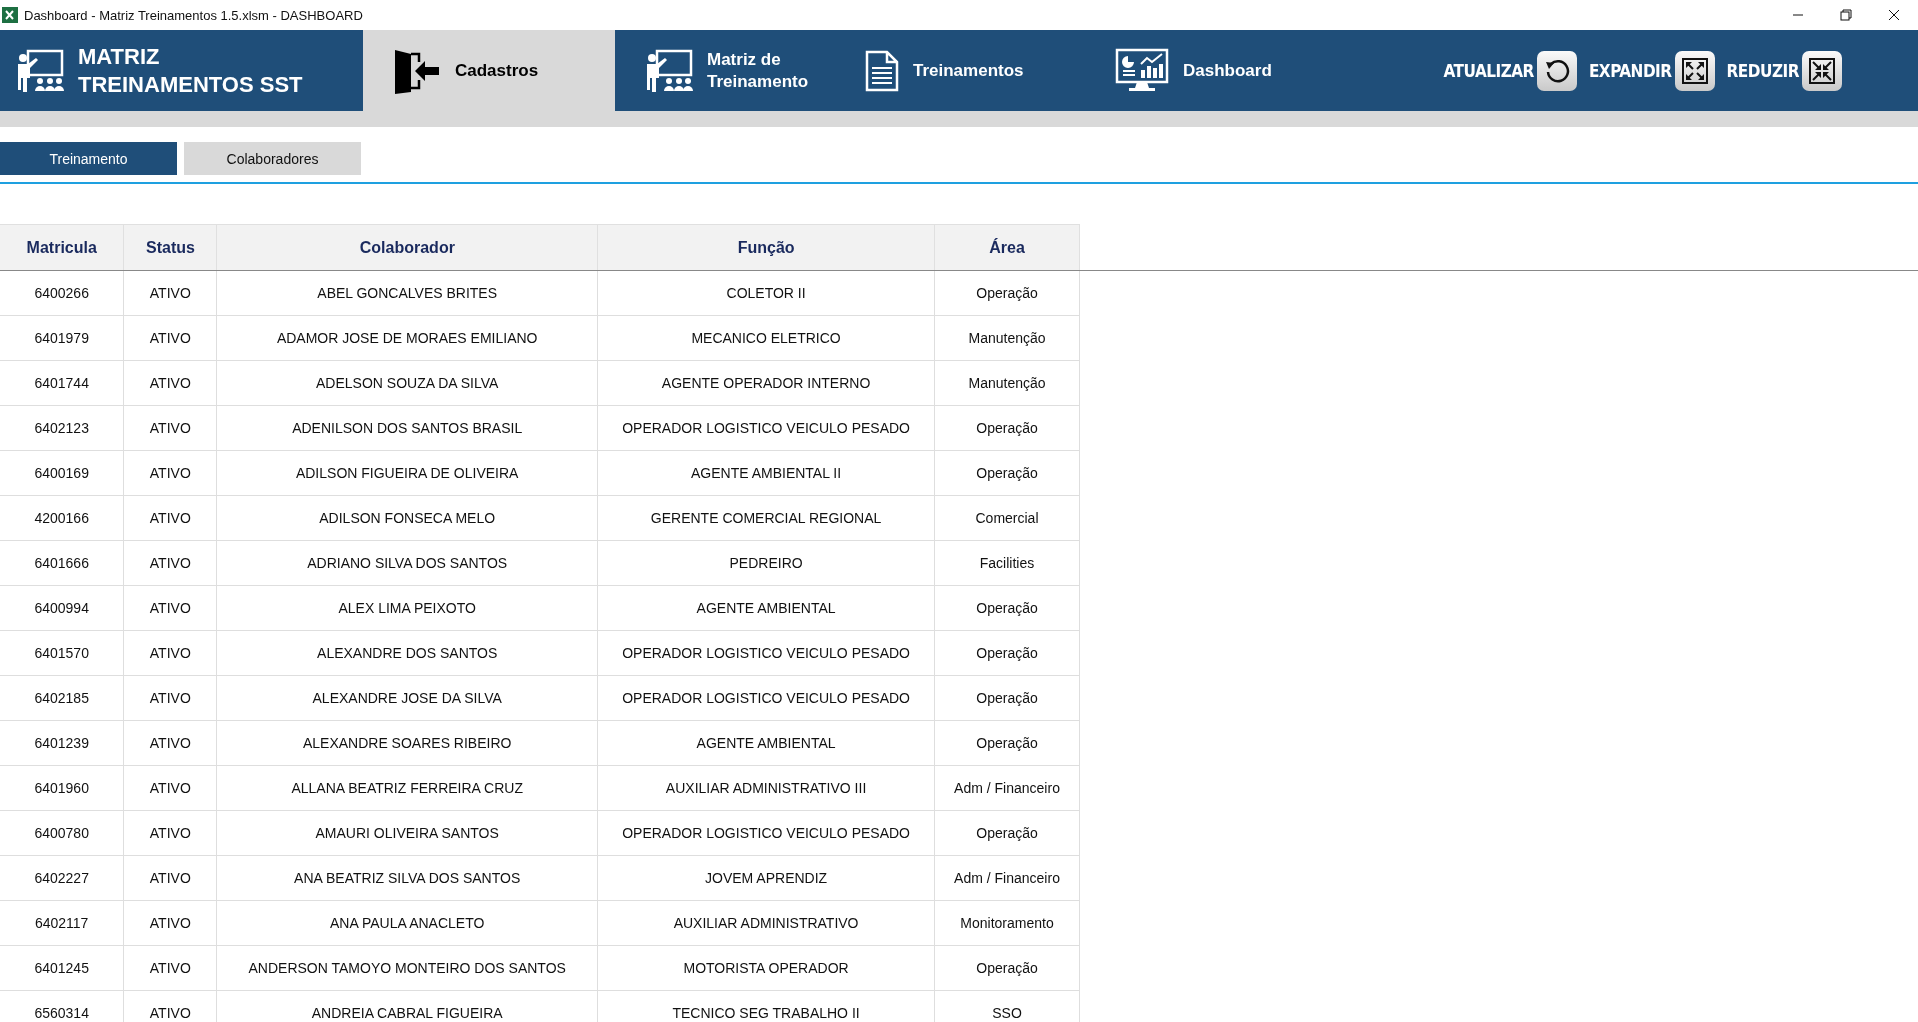  I want to click on column-header: Matricula, so click(62, 247).